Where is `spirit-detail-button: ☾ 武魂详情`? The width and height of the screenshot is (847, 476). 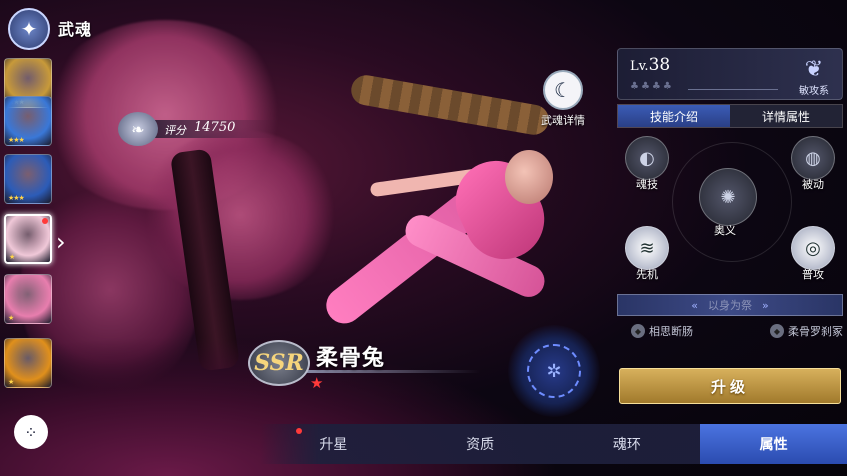
spirit-detail-button: ☾ 武魂详情 is located at coordinates (563, 100).